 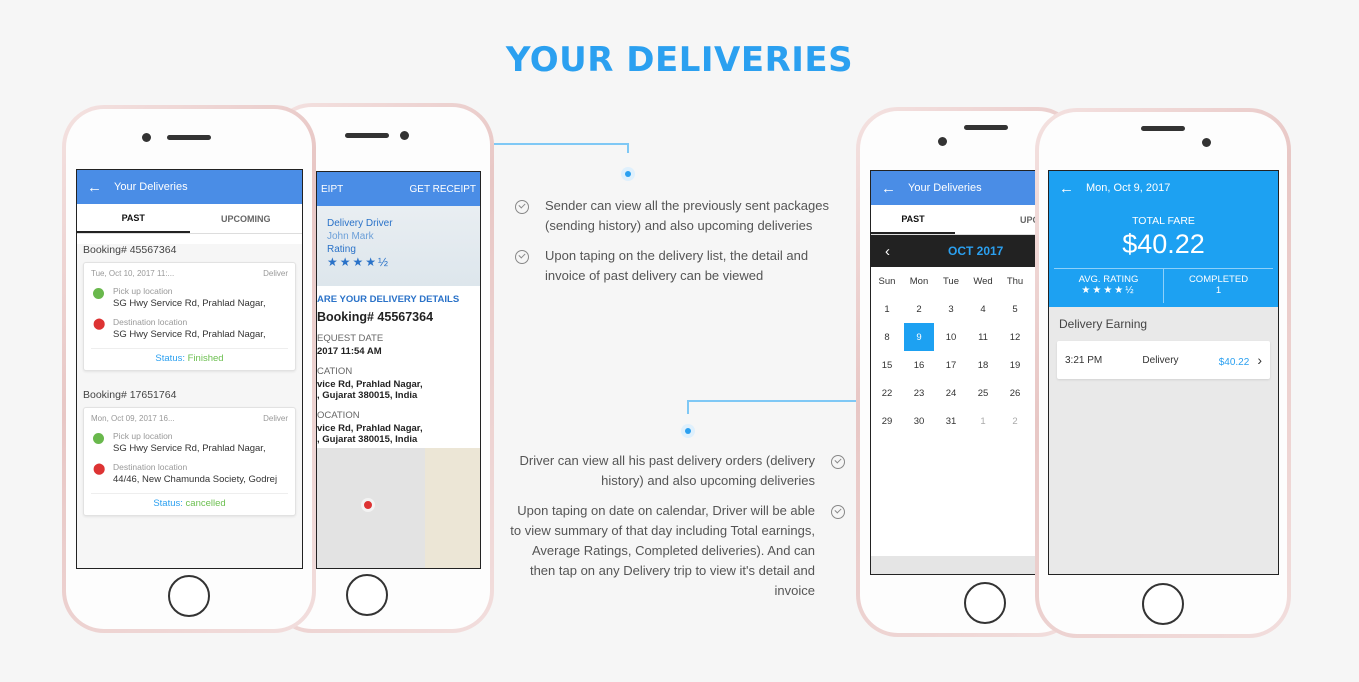 I want to click on calendar-day: 22, so click(x=887, y=393).